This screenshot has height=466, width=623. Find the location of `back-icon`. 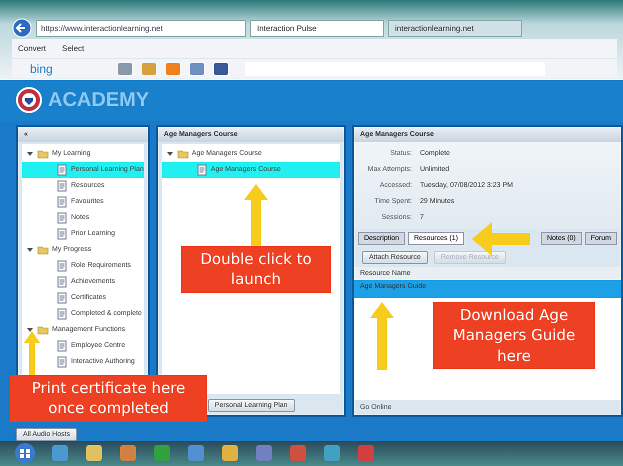

back-icon is located at coordinates (22, 28).